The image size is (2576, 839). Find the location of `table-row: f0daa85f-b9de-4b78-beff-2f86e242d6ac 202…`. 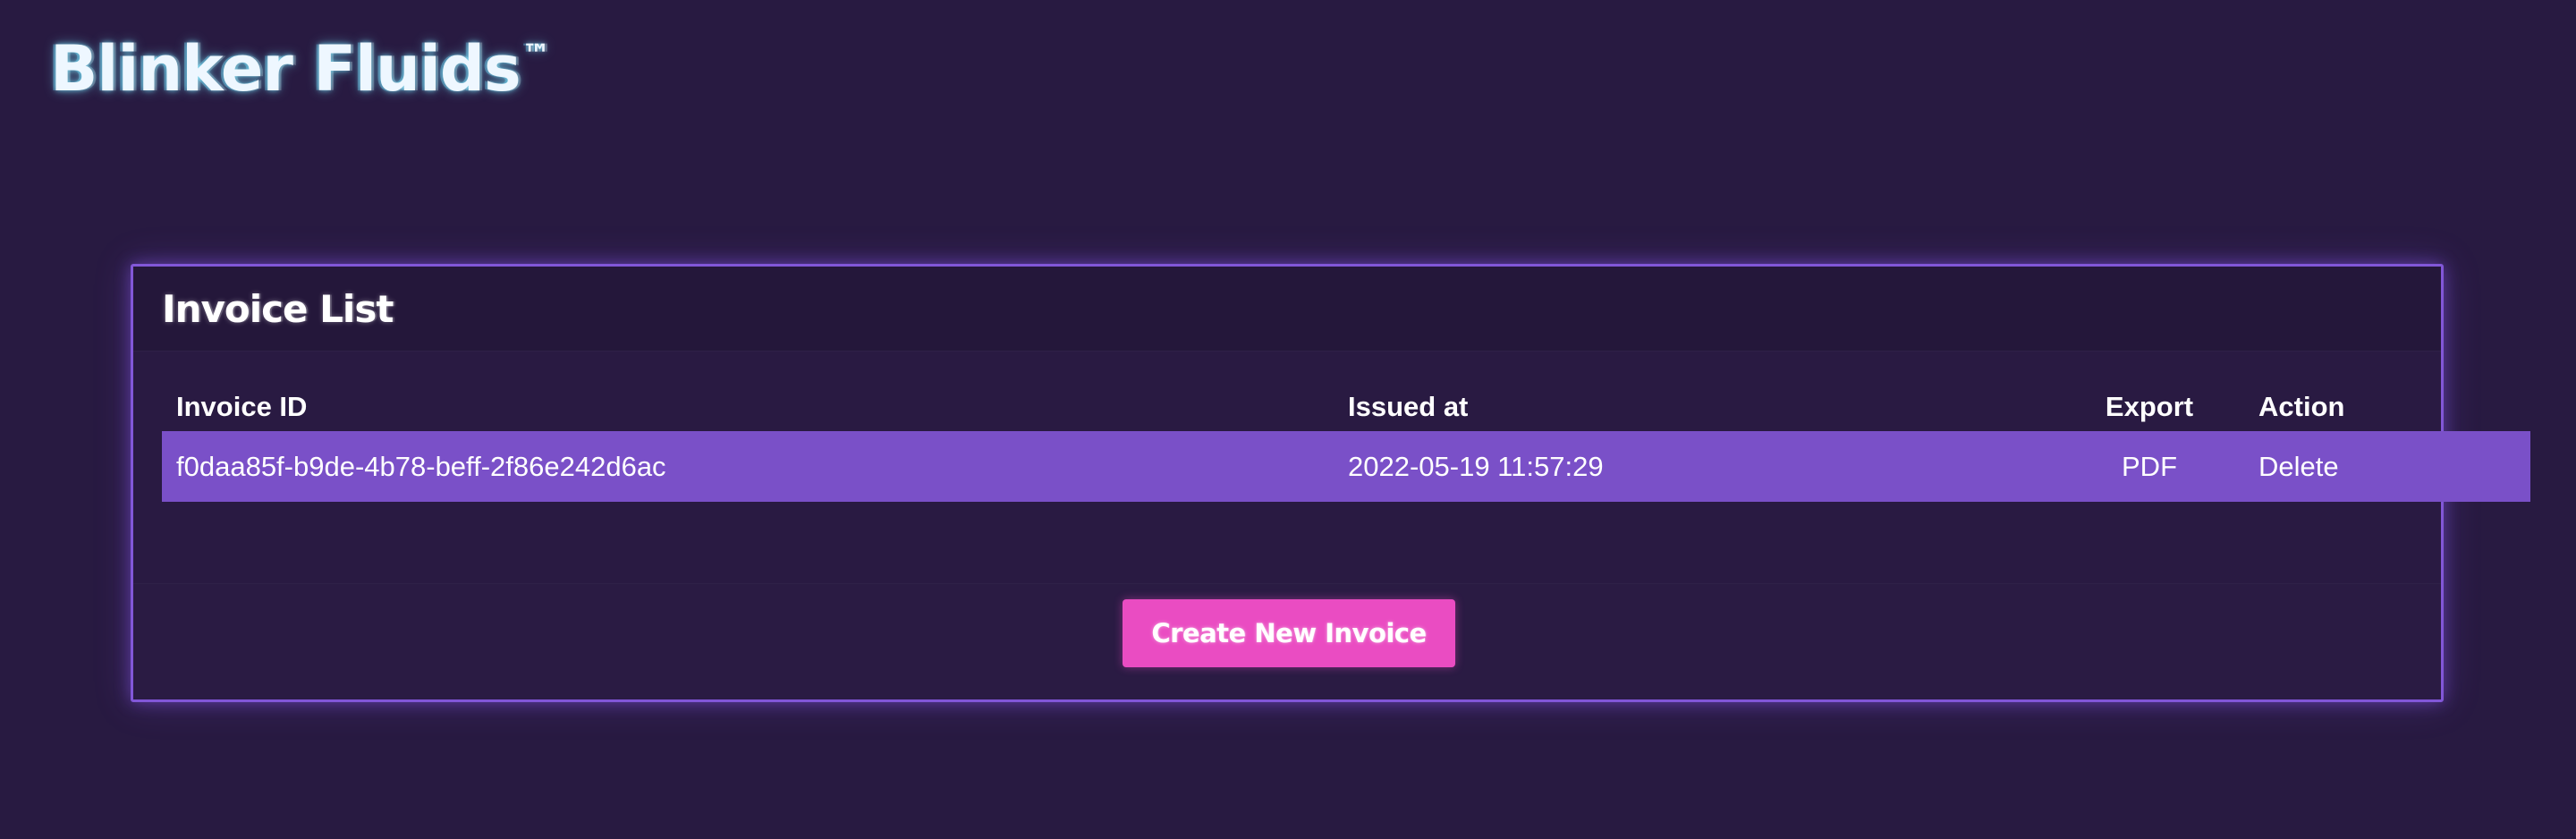

table-row: f0daa85f-b9de-4b78-beff-2f86e242d6ac 202… is located at coordinates (1346, 467).